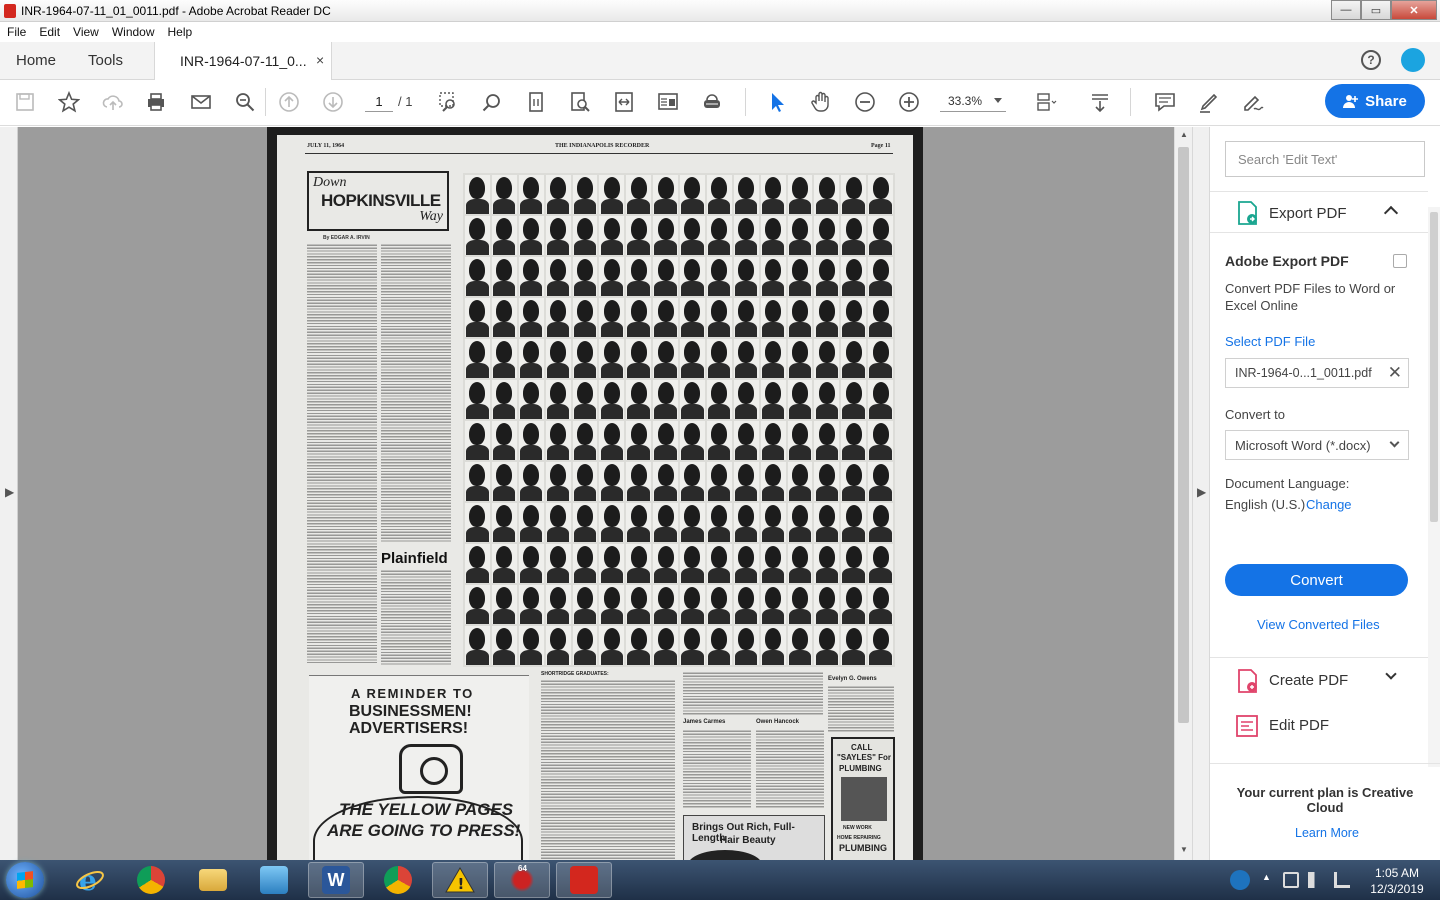 This screenshot has width=1440, height=900. I want to click on menu-edit: Edit, so click(49, 32).